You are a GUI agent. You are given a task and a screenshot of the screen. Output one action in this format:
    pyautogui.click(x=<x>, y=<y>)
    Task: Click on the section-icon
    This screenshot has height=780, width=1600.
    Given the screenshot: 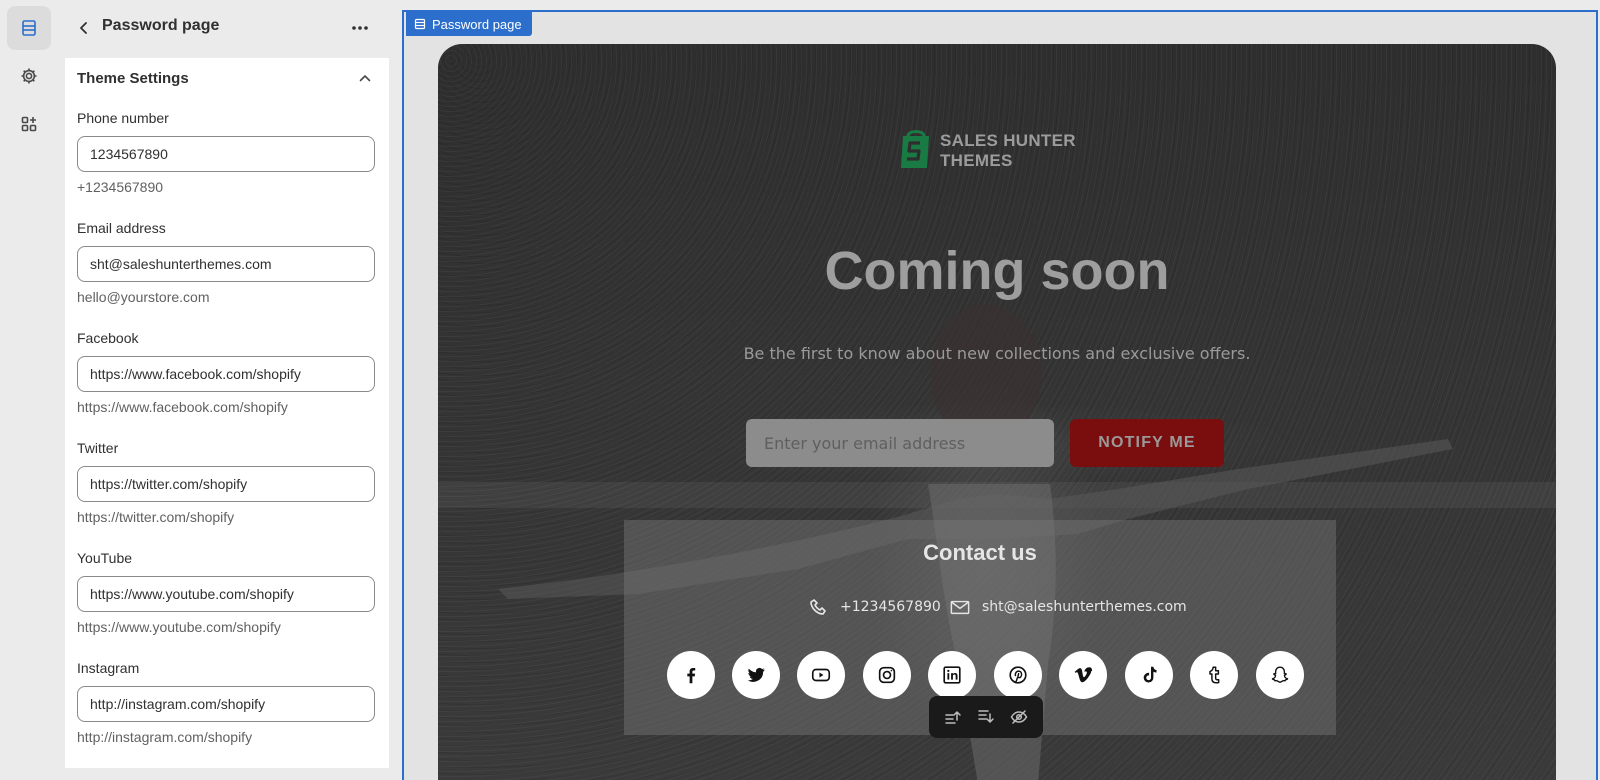 What is the action you would take?
    pyautogui.click(x=420, y=24)
    